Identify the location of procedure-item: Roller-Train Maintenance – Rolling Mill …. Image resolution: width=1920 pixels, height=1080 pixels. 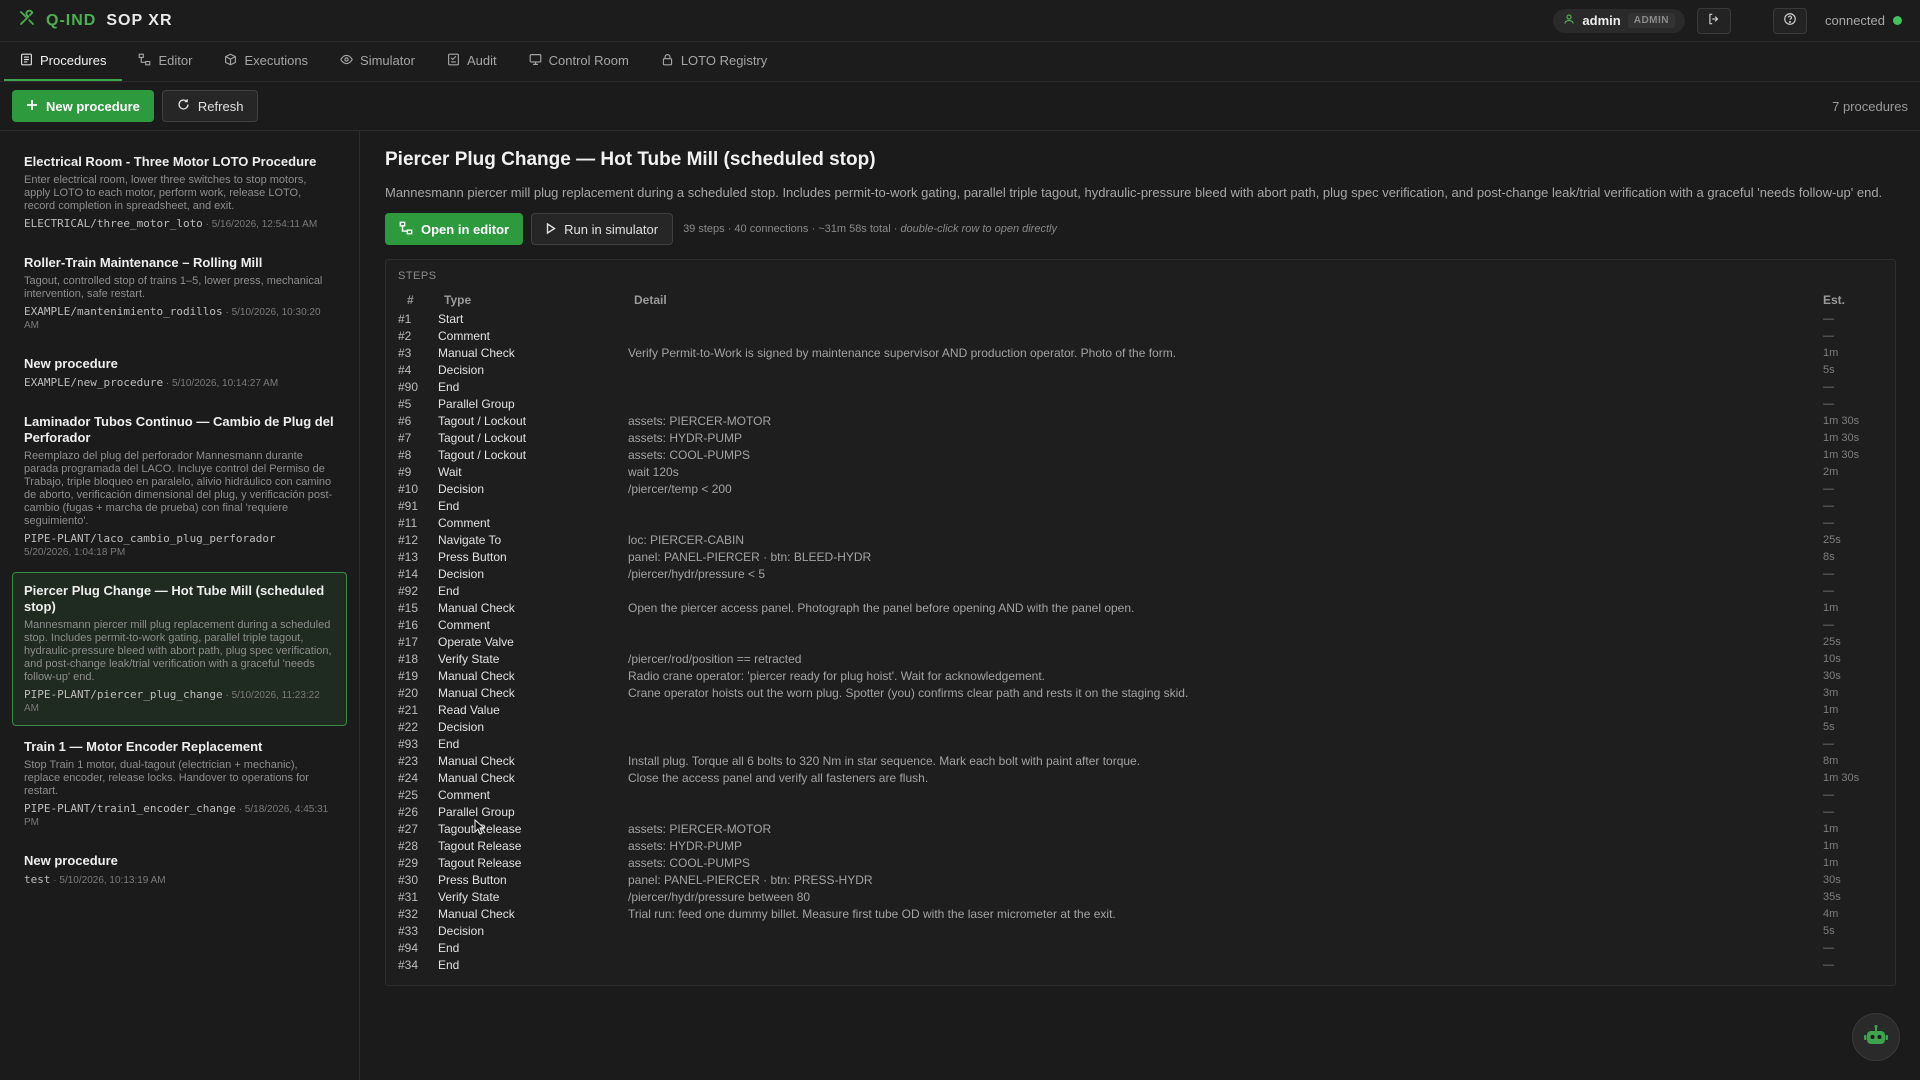
(179, 293).